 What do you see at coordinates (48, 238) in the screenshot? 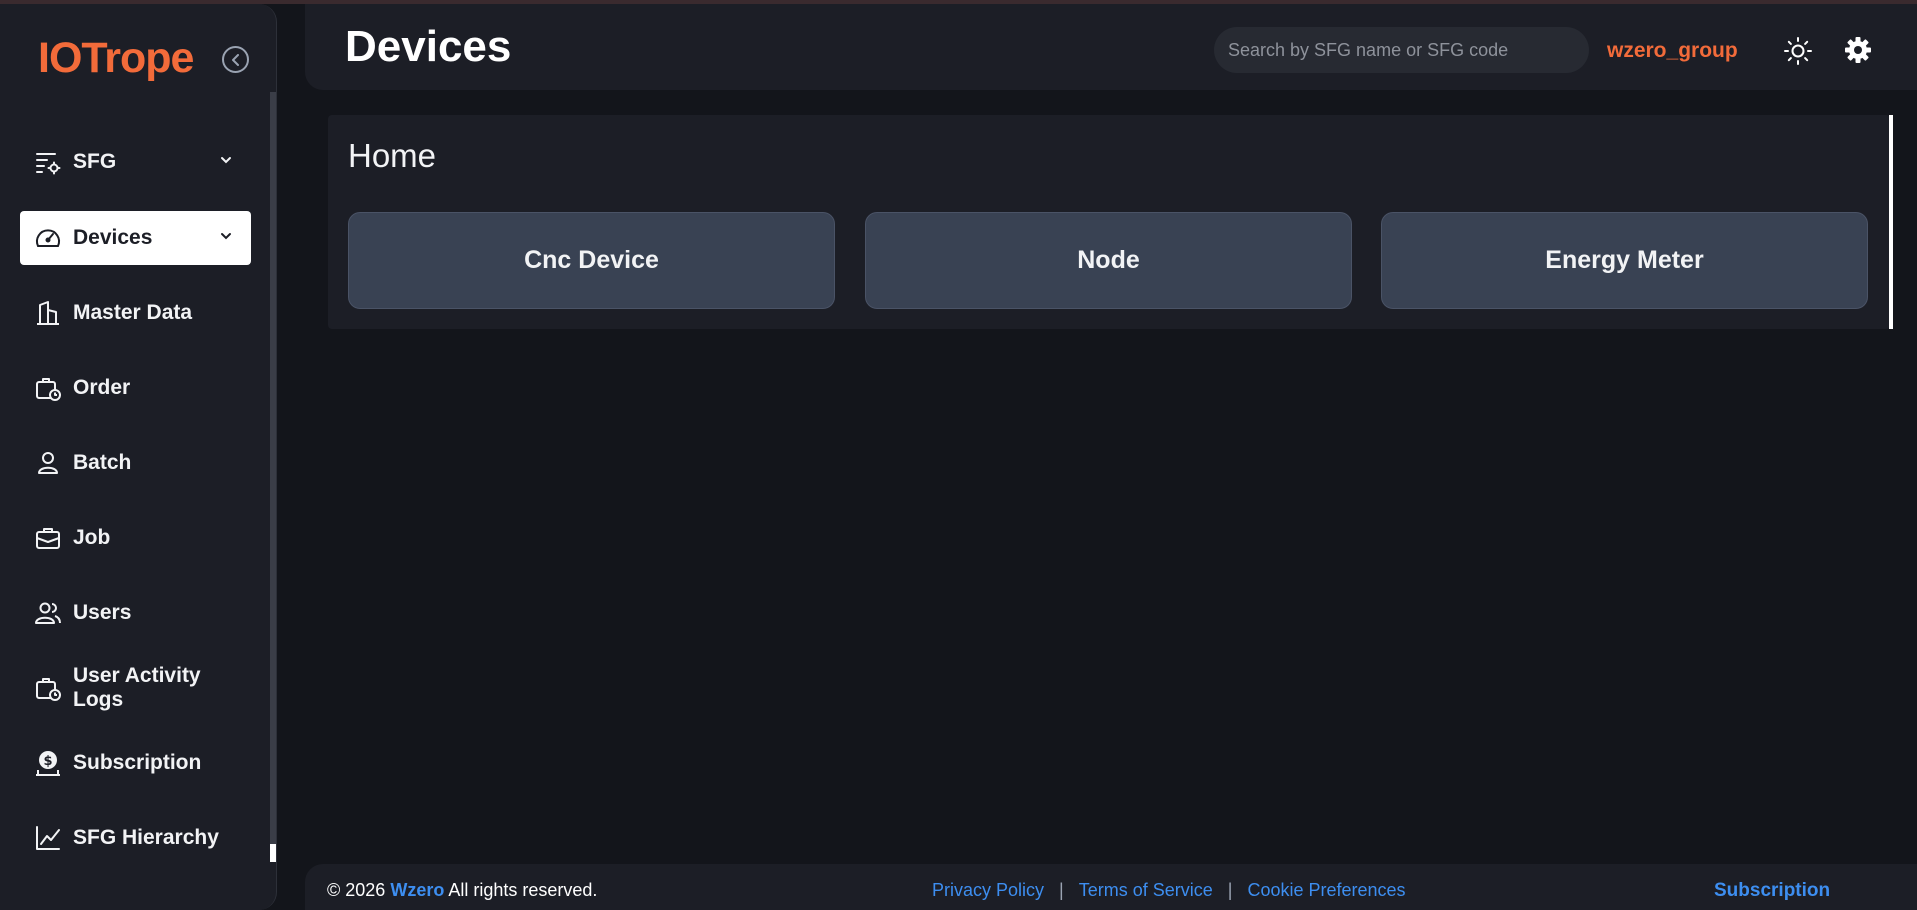
I see `speedometer-icon` at bounding box center [48, 238].